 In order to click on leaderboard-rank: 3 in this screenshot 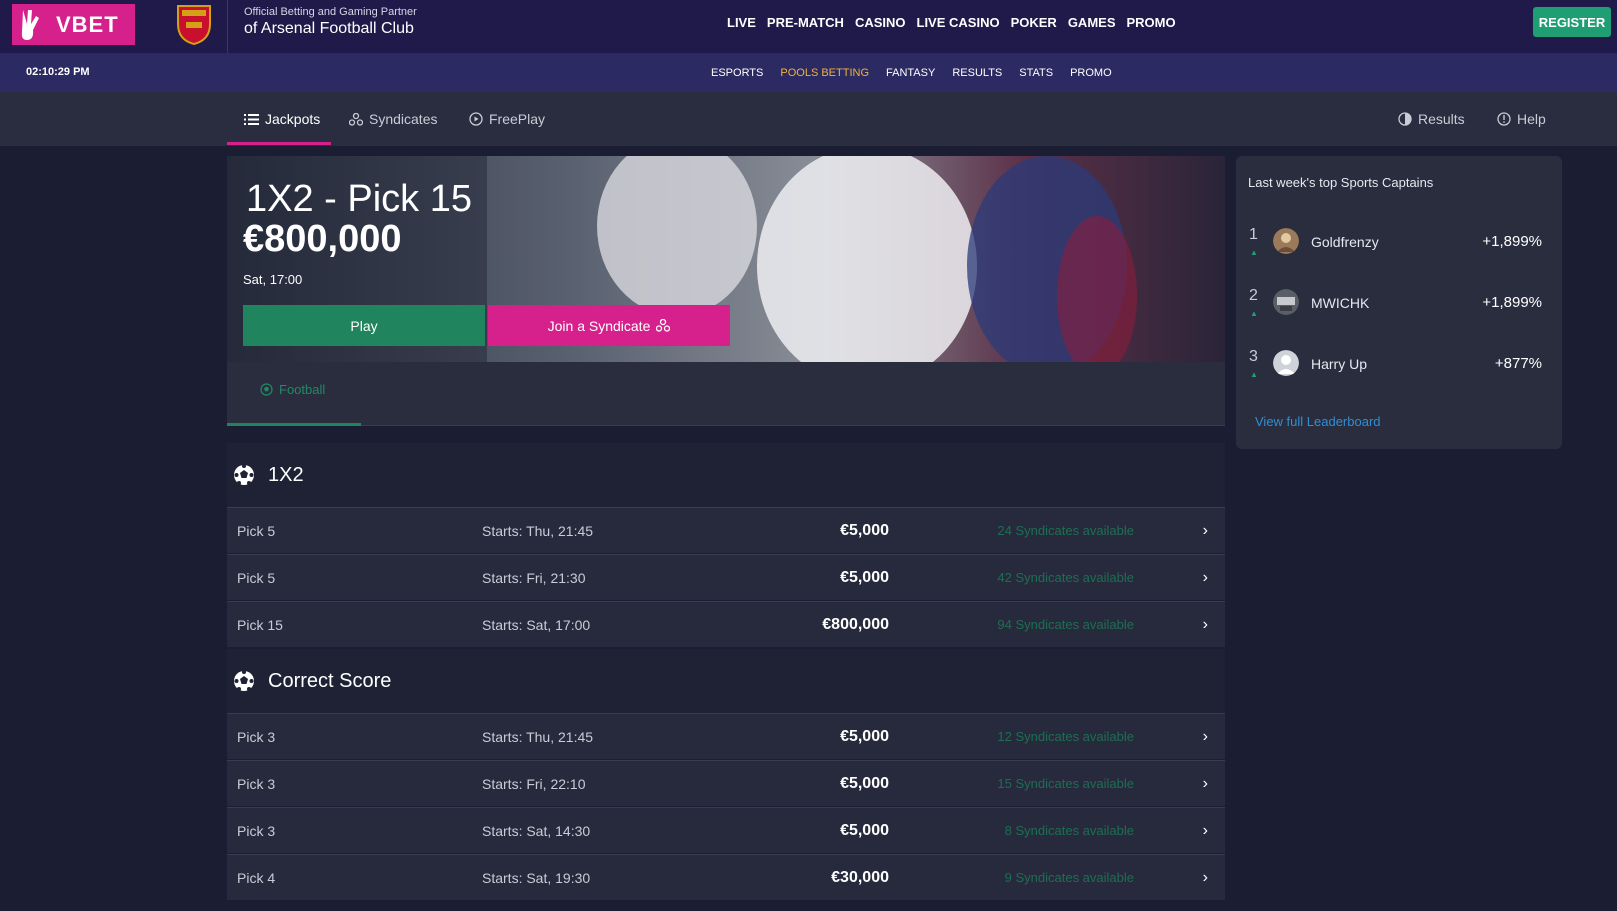, I will do `click(1253, 356)`.